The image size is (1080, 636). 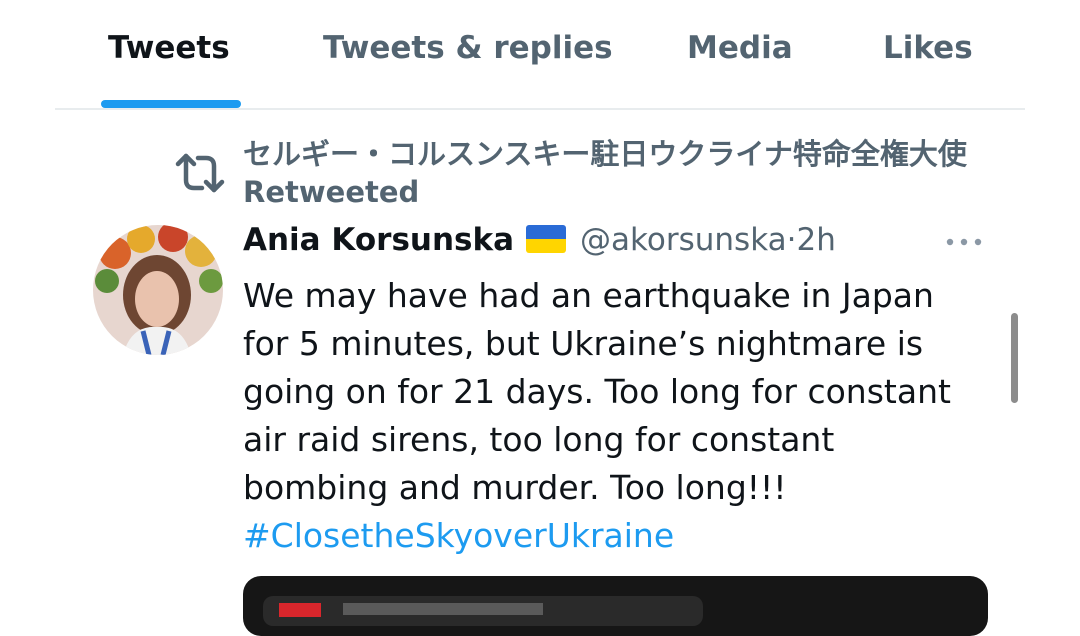 What do you see at coordinates (171, 104) in the screenshot?
I see `active-tab-indicator` at bounding box center [171, 104].